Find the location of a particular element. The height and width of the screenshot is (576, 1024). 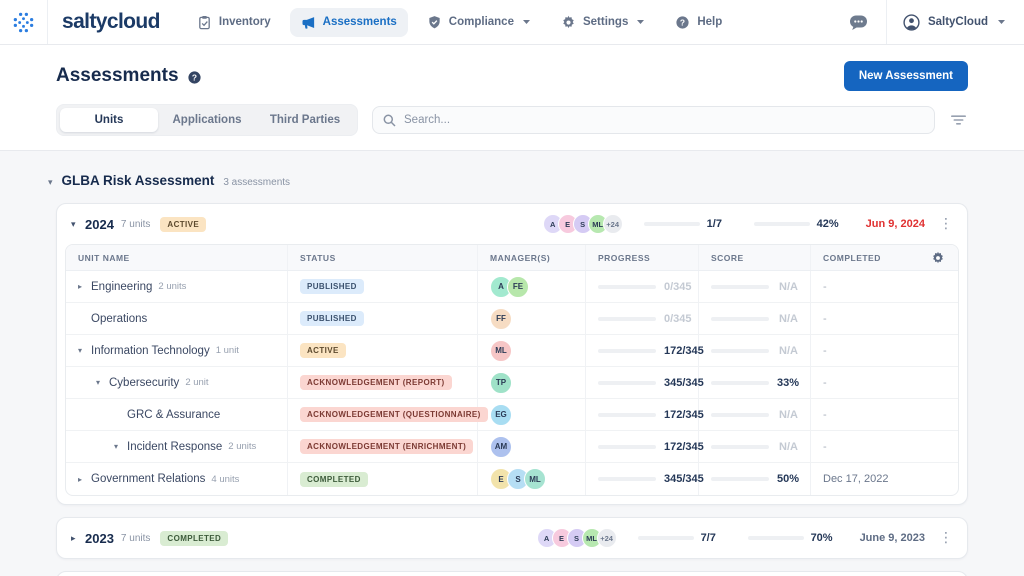

avatar: FF is located at coordinates (501, 318).